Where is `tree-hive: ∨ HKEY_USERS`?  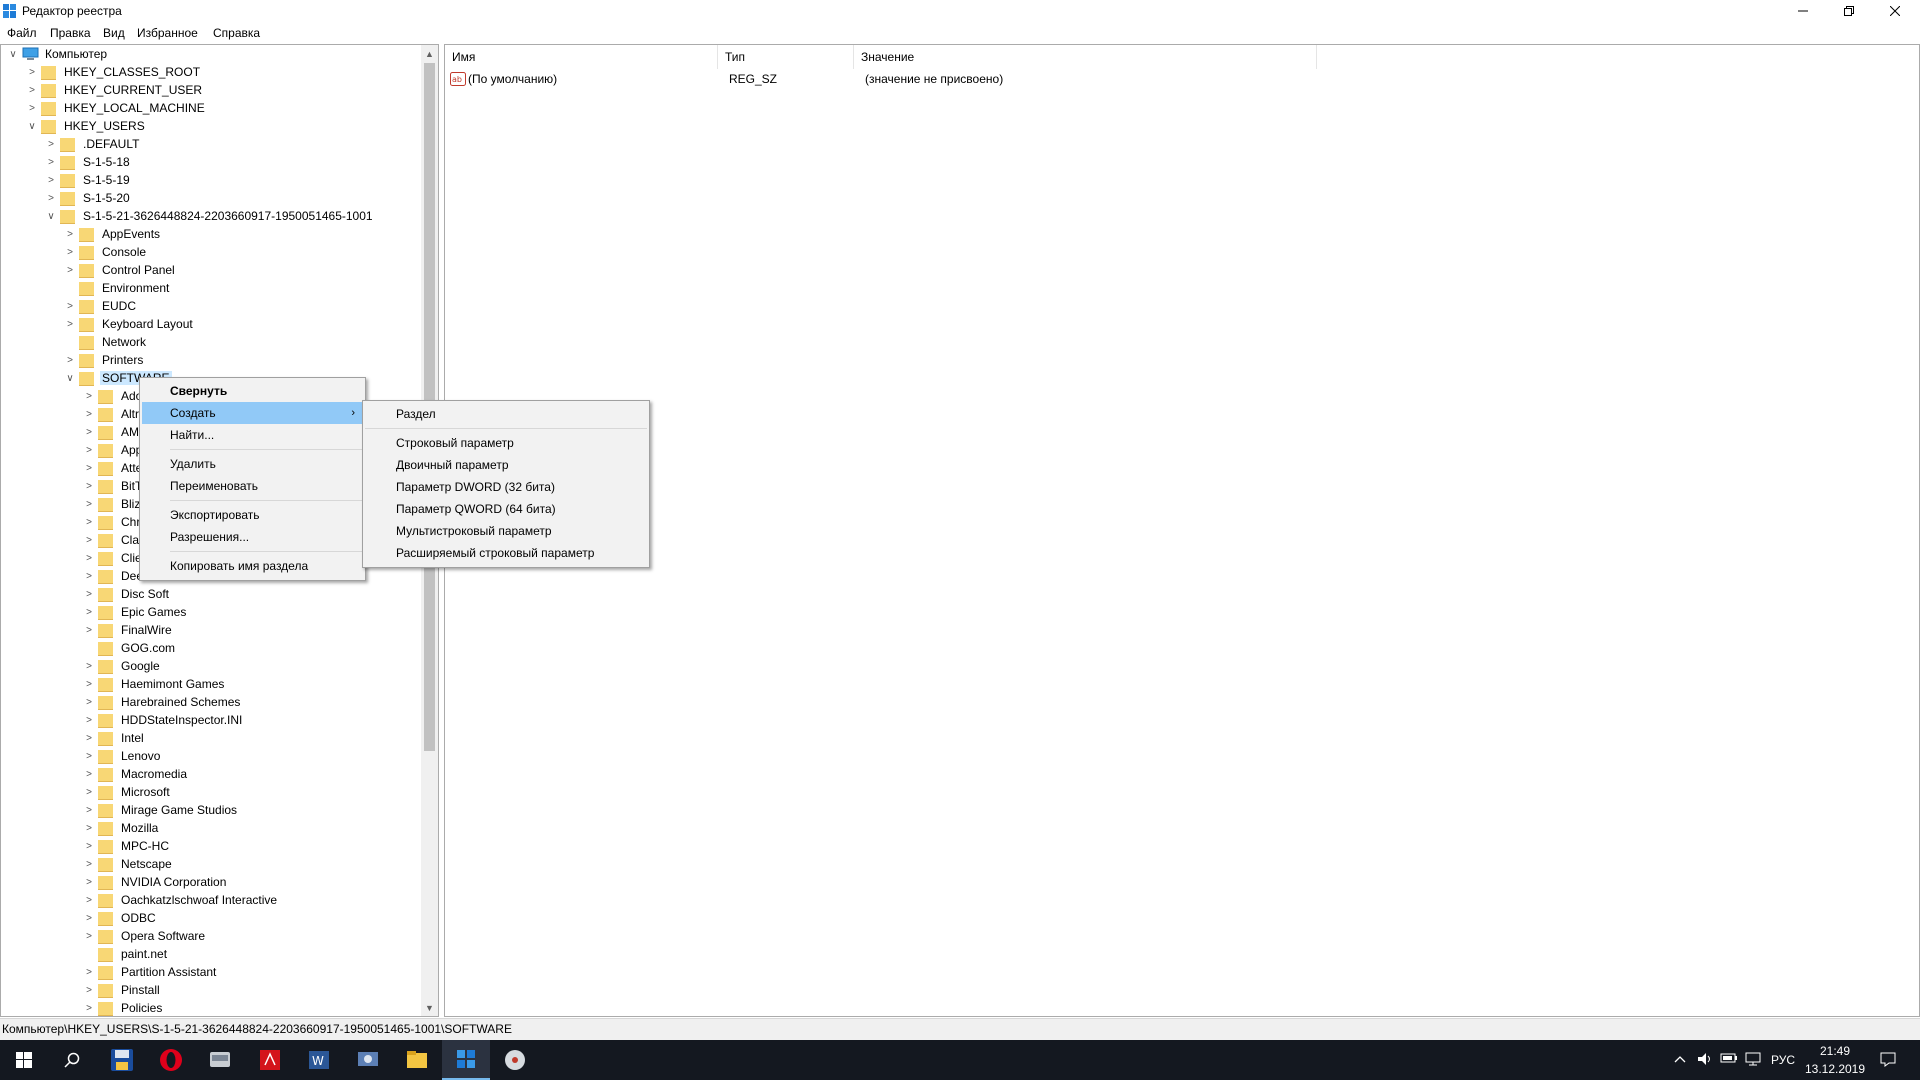
tree-hive: ∨ HKEY_USERS is located at coordinates (87, 126).